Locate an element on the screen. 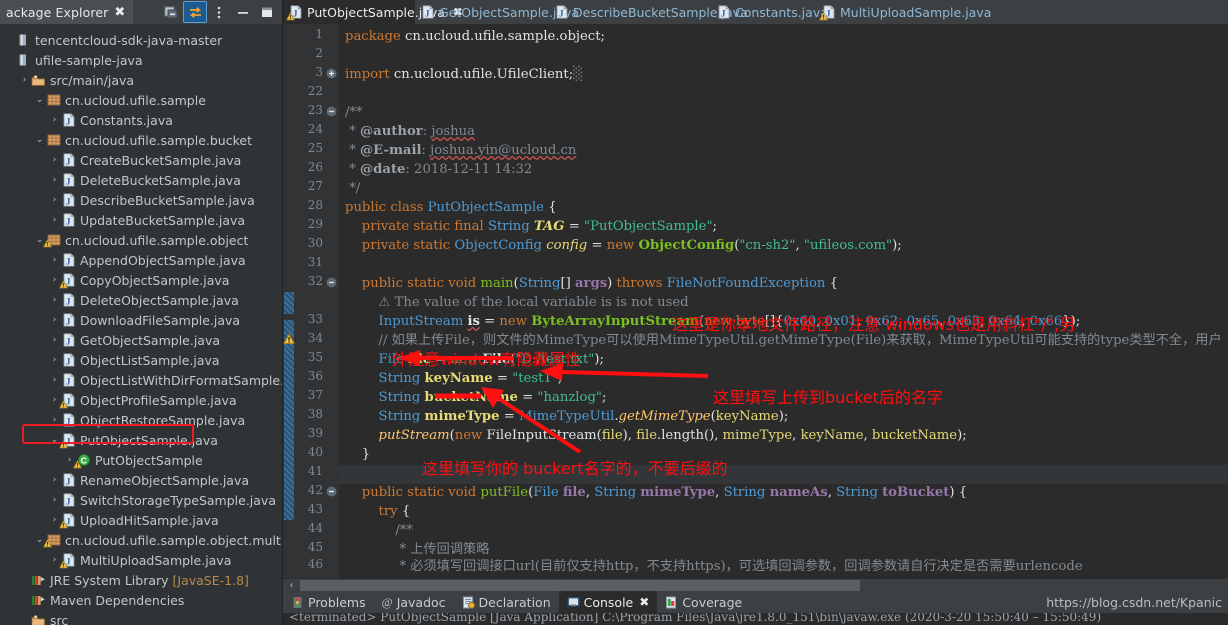 Image resolution: width=1228 pixels, height=625 pixels. tree-item: › J MultiUploadSample.java is located at coordinates (141, 560).